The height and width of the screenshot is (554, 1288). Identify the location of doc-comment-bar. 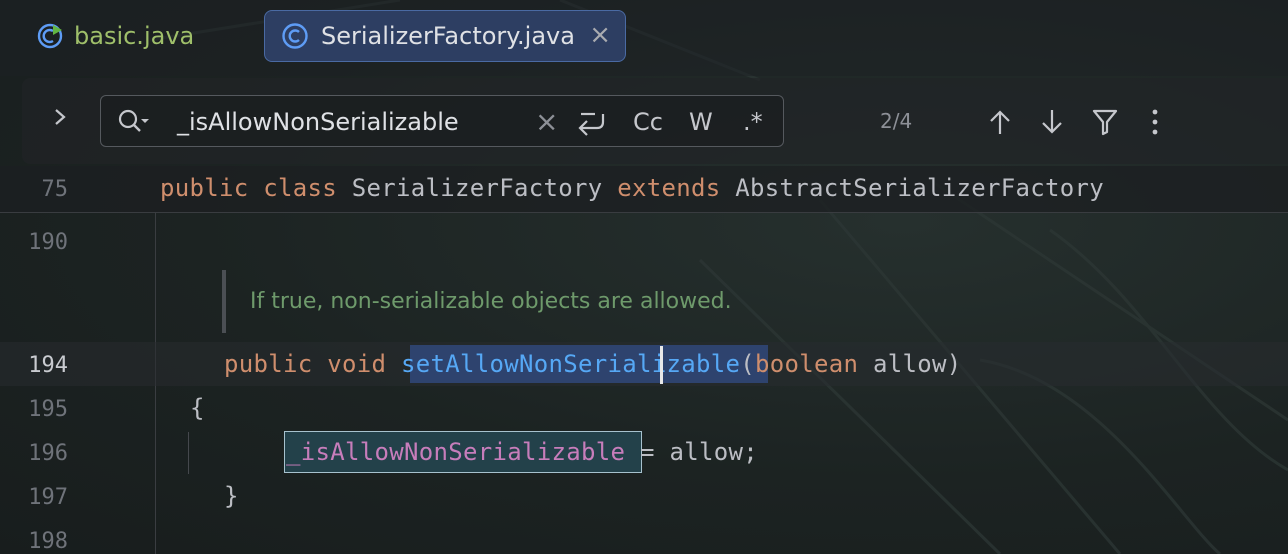
(224, 301).